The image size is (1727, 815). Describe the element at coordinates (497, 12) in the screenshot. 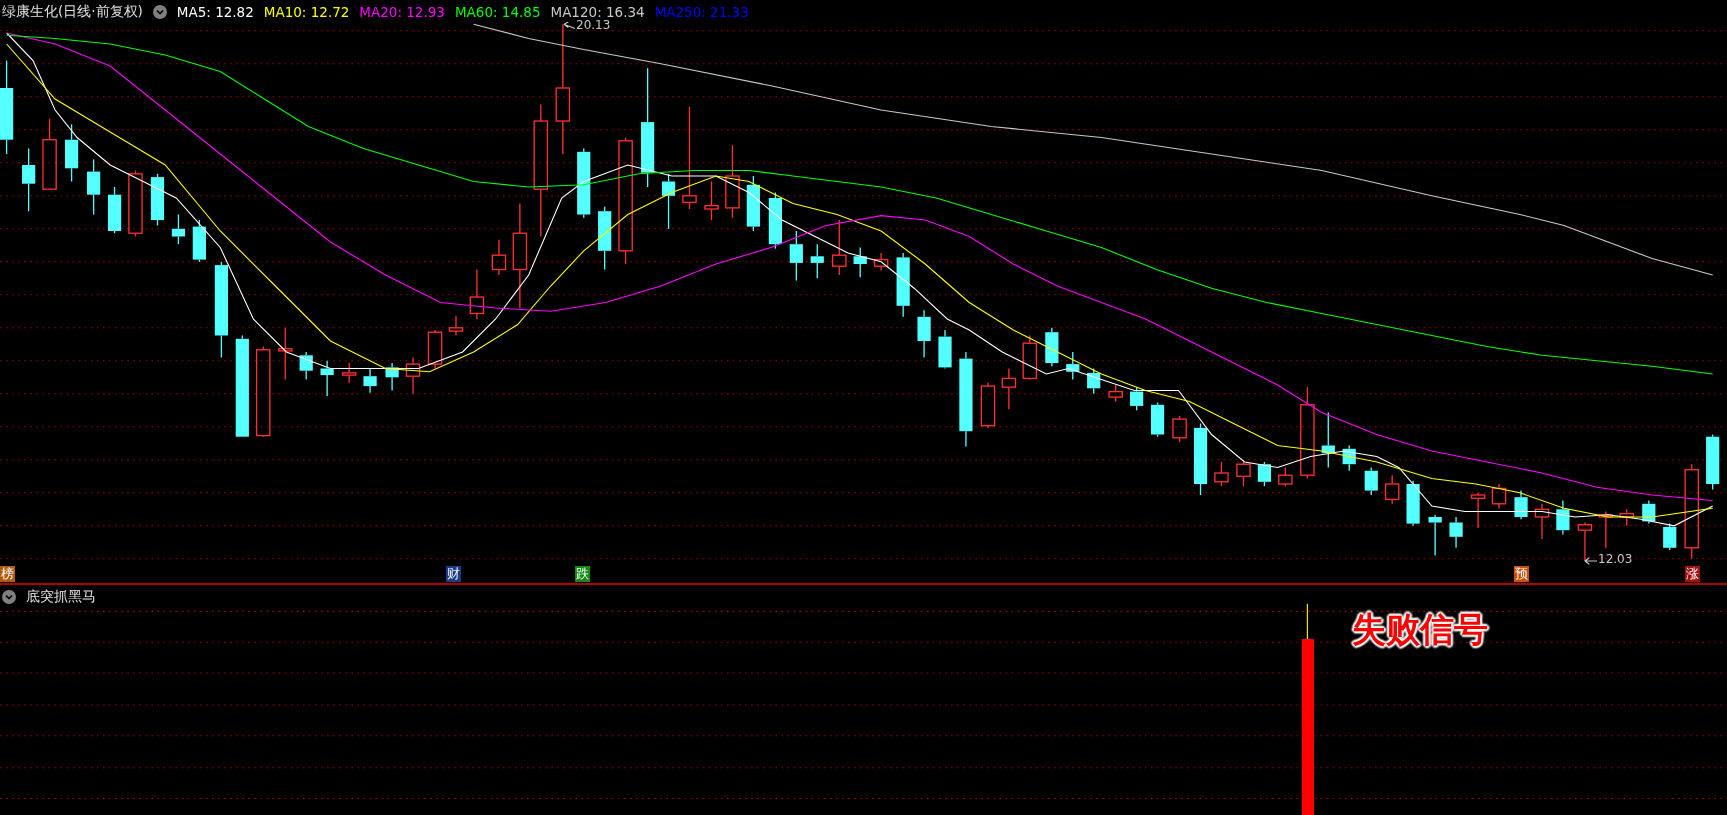

I see `moving-average-value: MA60: 14.85` at that location.